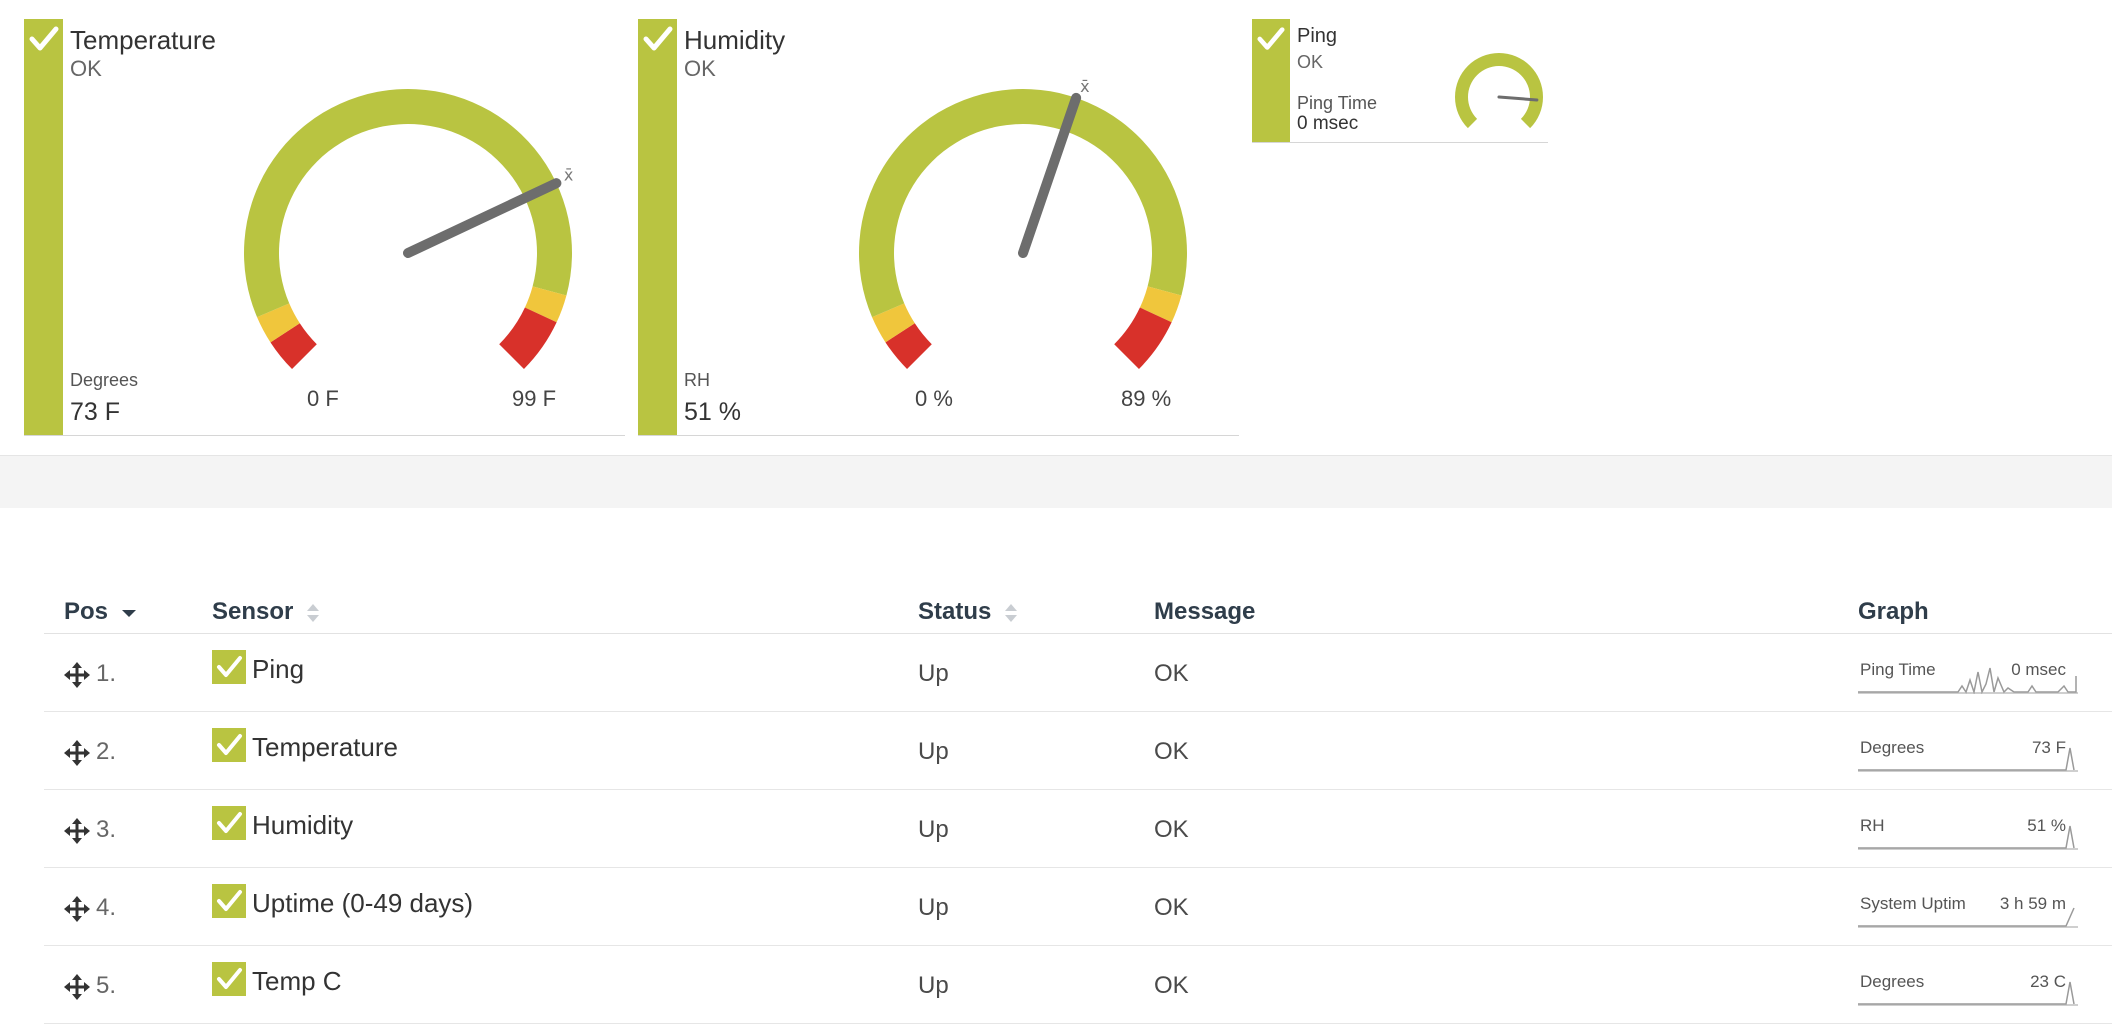 Image resolution: width=2112 pixels, height=1025 pixels. I want to click on gauge-card-humidity: Humidity OK x̄ 0 % 89 % RH 51 %, so click(938, 227).